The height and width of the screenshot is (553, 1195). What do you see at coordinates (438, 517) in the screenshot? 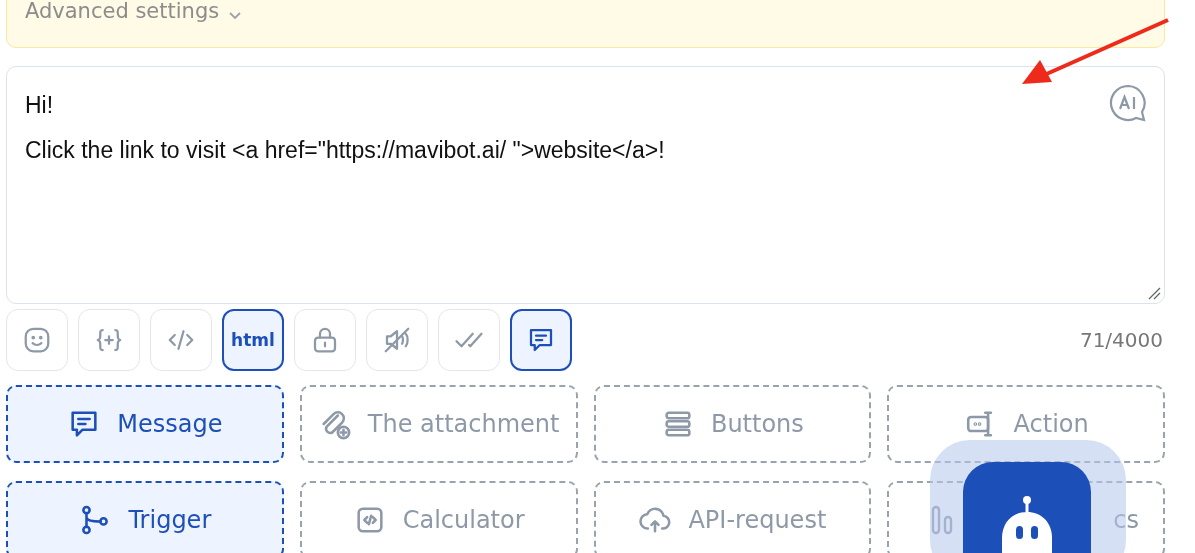
I see `block-type-button: Calculator` at bounding box center [438, 517].